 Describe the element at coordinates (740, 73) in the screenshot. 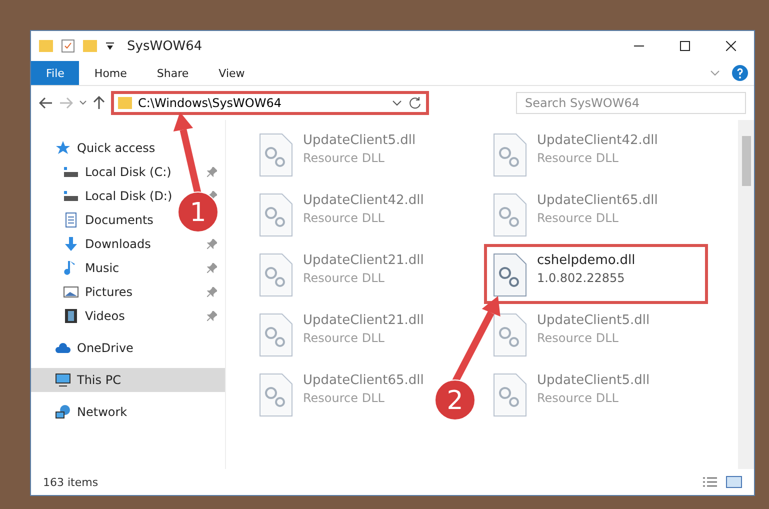

I see `help-icon` at that location.